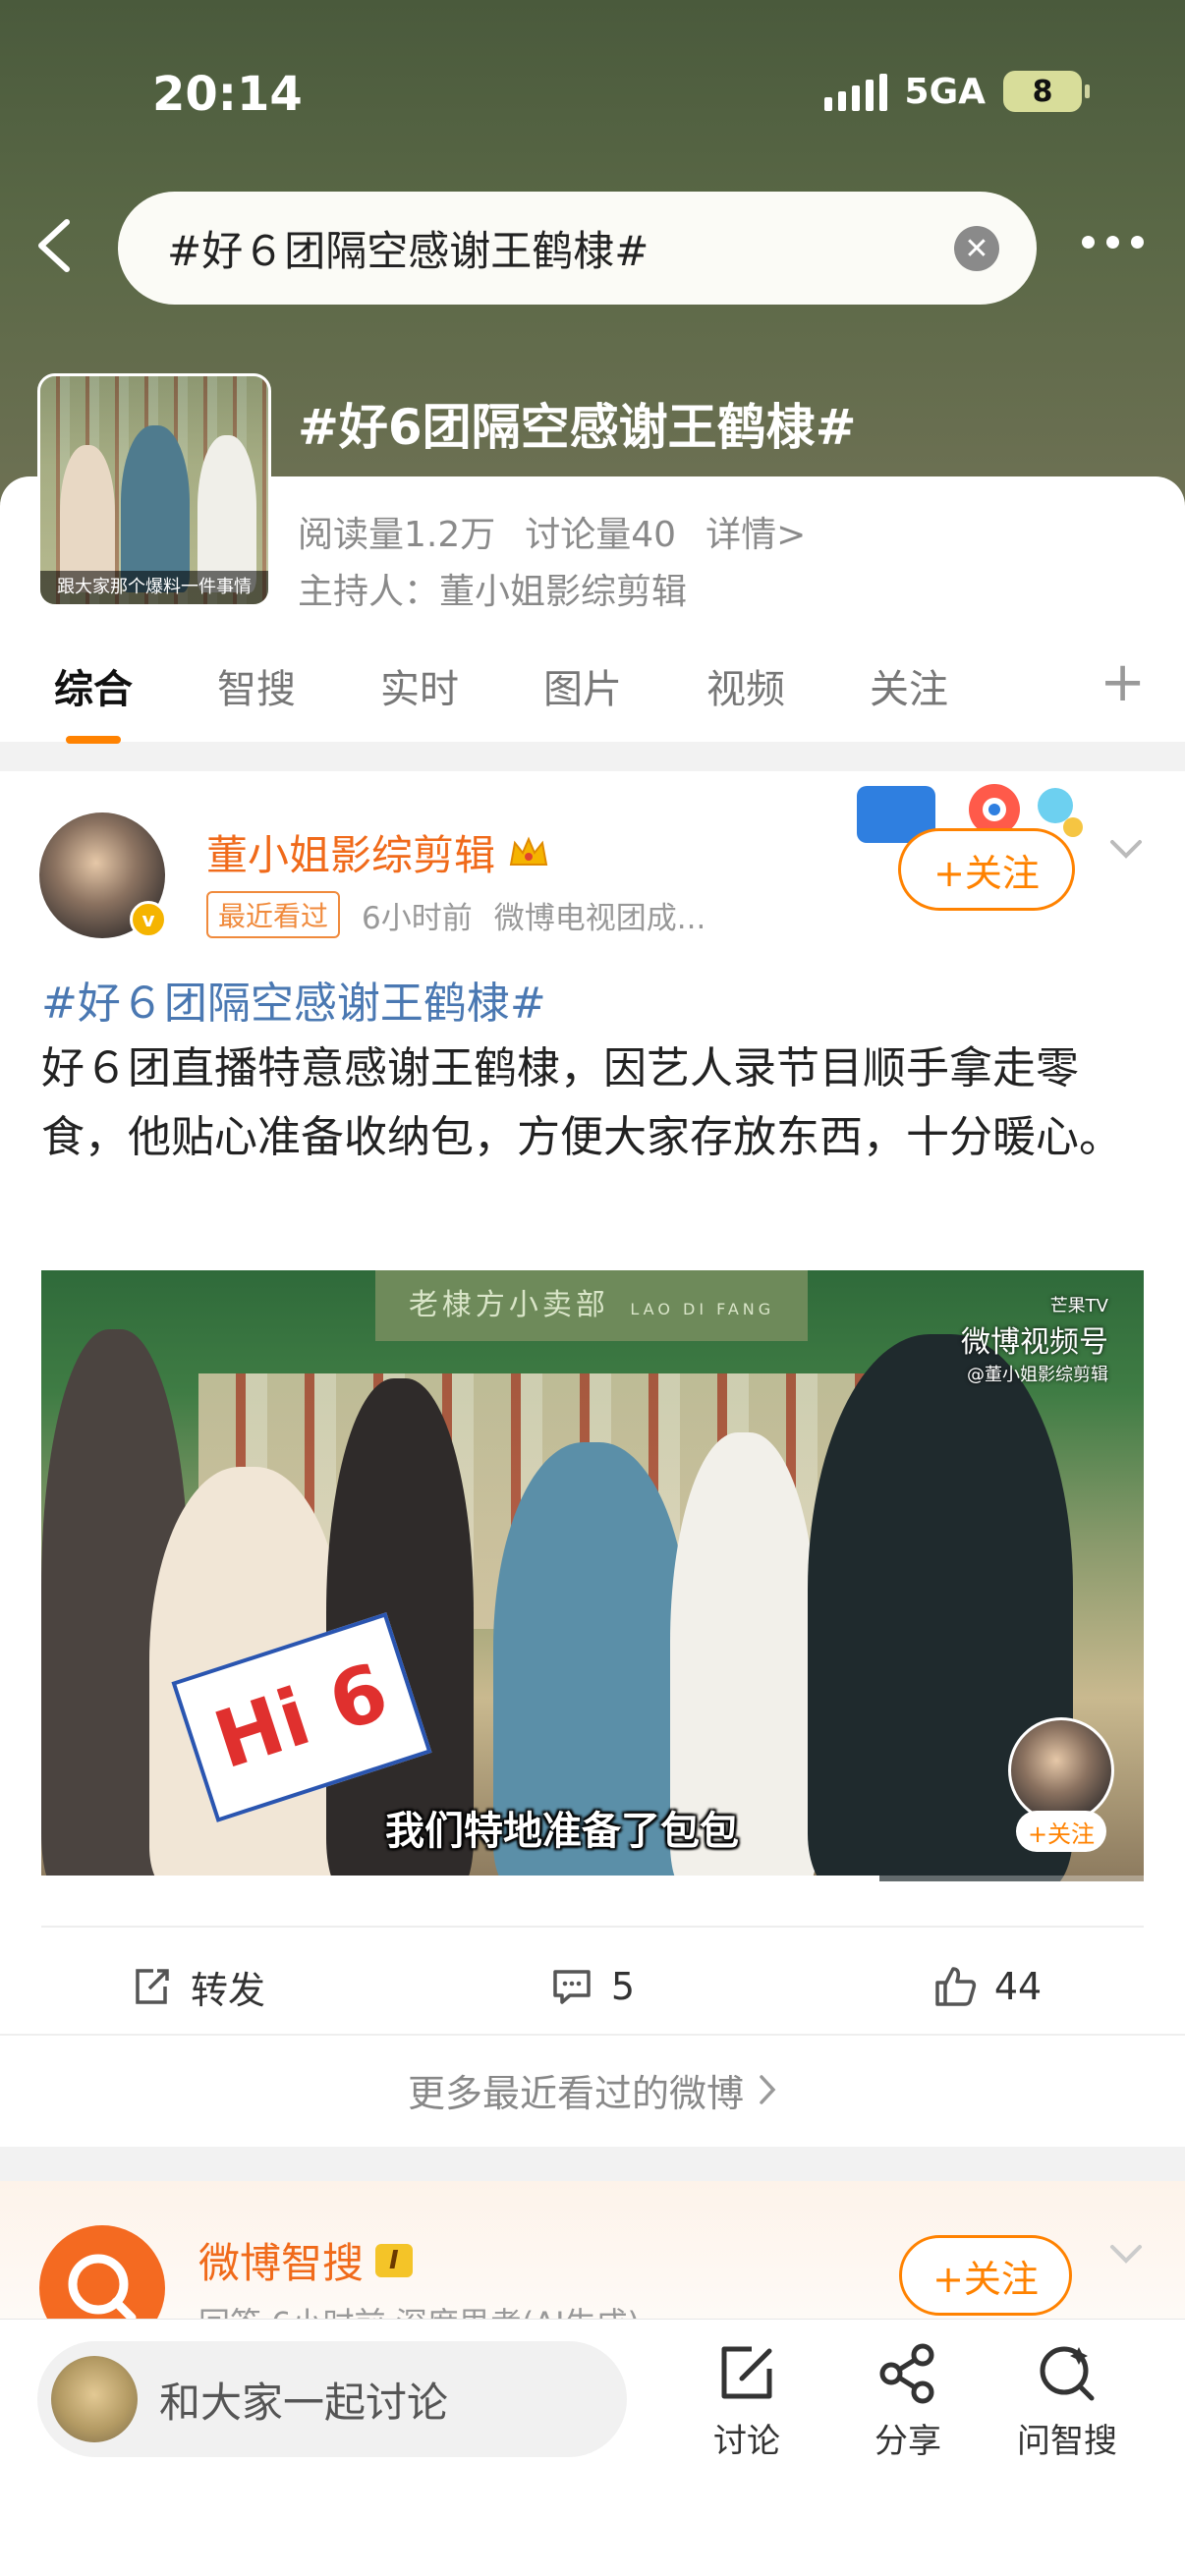  Describe the element at coordinates (1038, 1375) in the screenshot. I see `watermark-handle: @董小姐影综剪辑` at that location.